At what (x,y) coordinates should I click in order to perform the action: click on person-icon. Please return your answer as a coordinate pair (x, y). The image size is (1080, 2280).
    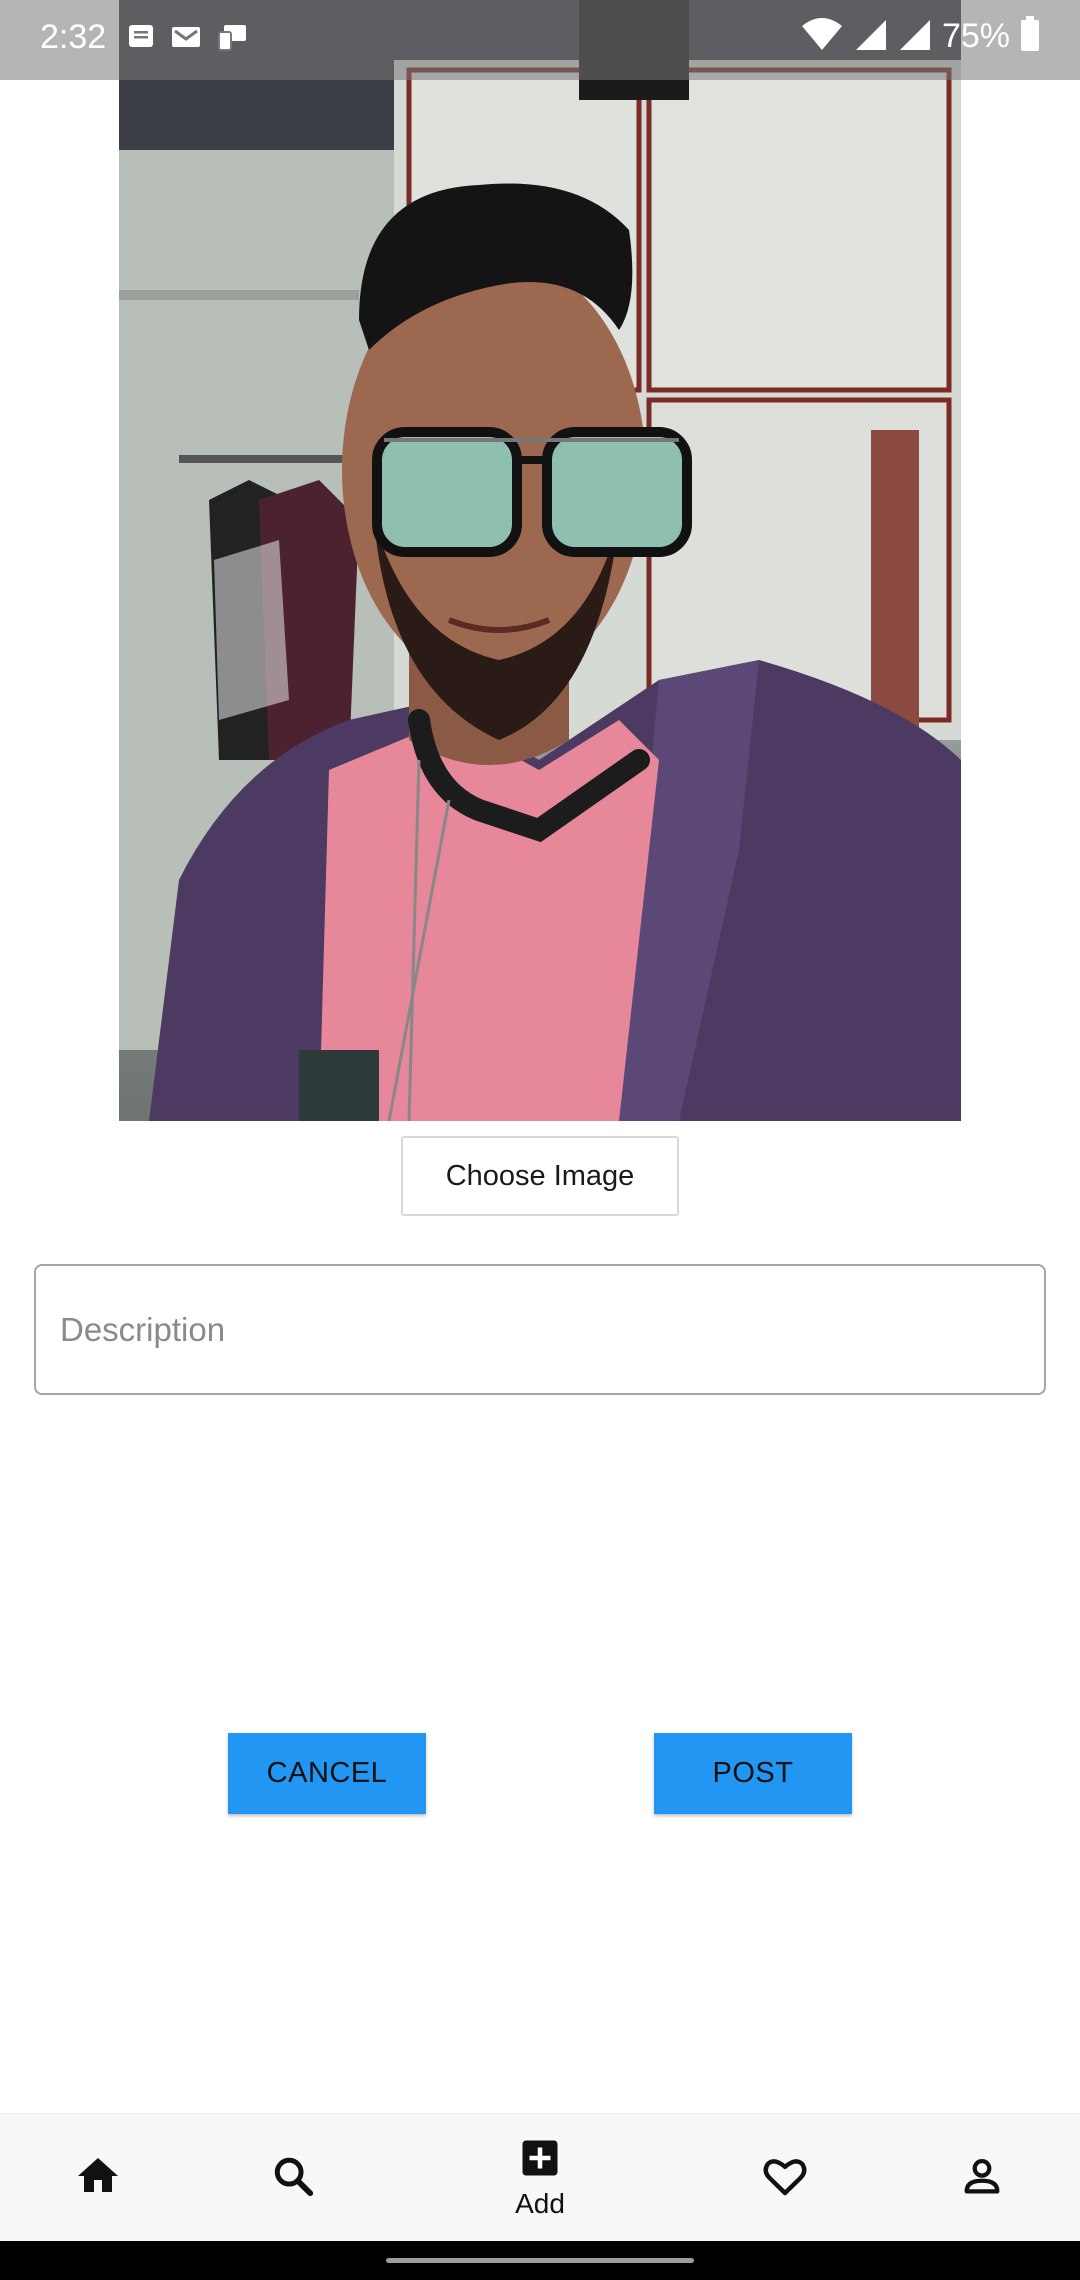
    Looking at the image, I should click on (982, 2178).